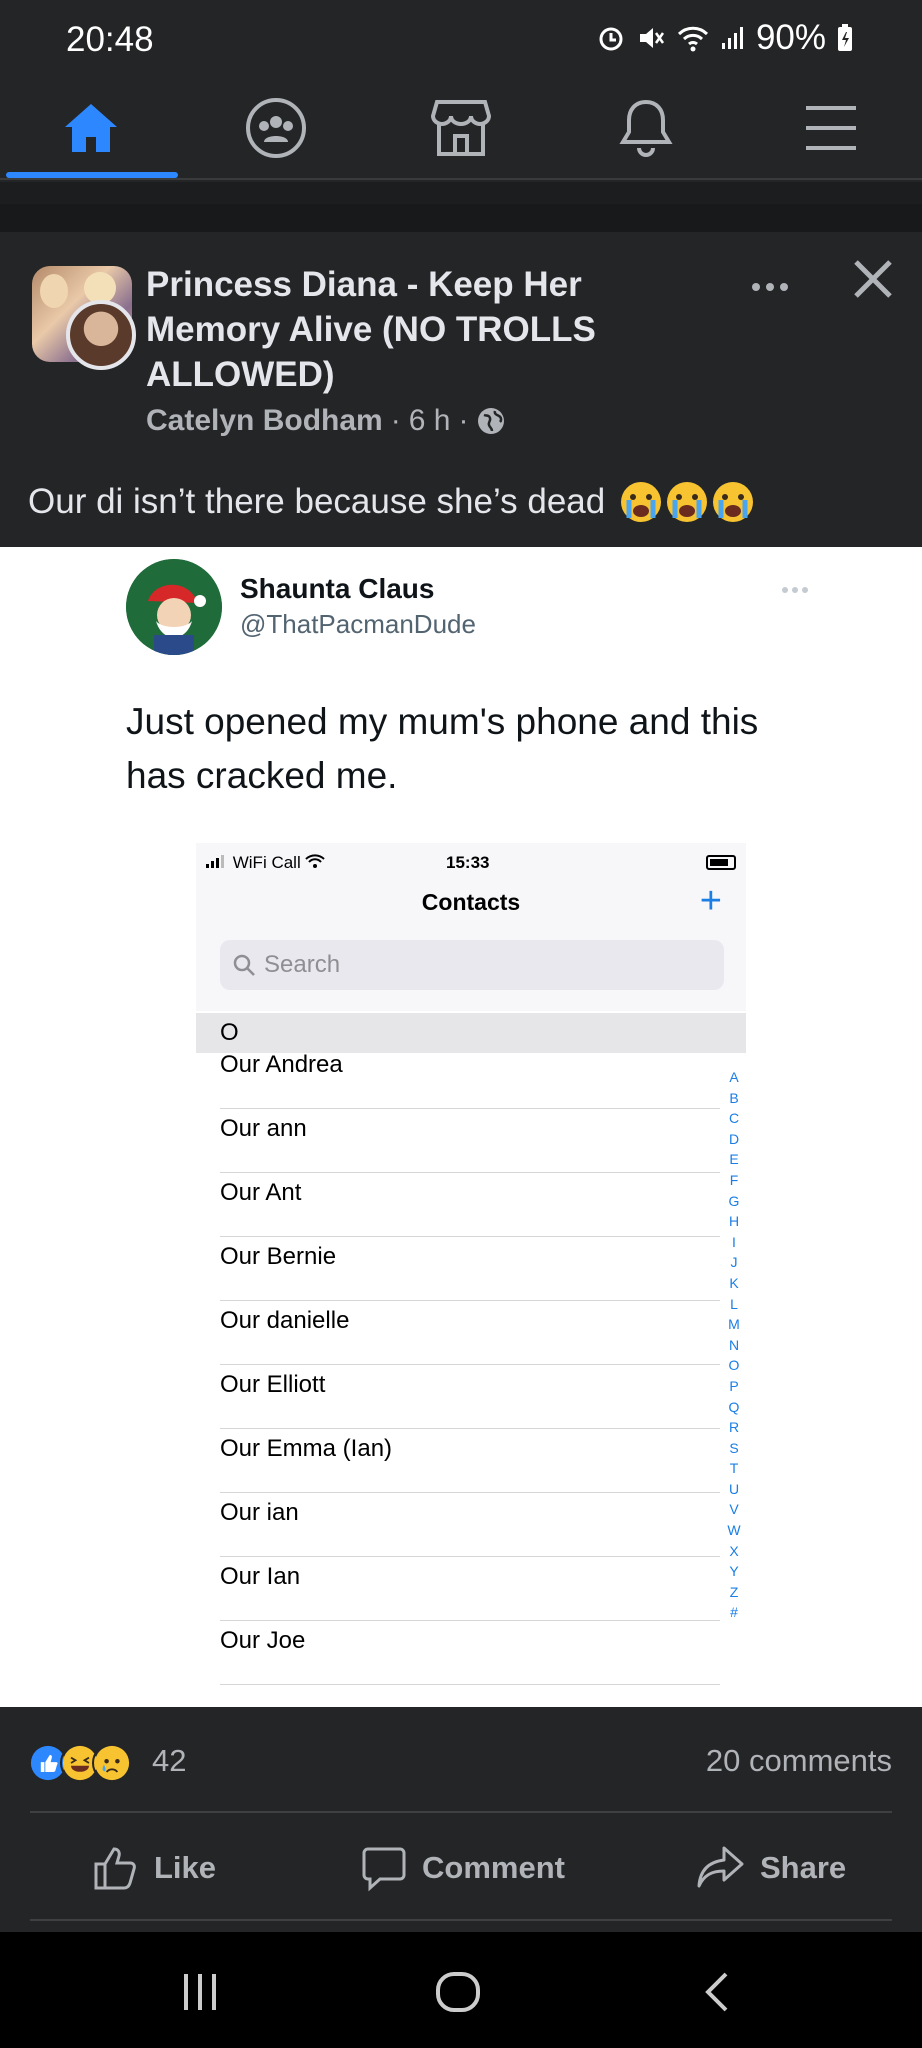 The height and width of the screenshot is (2048, 922). I want to click on share-button: Share, so click(771, 1868).